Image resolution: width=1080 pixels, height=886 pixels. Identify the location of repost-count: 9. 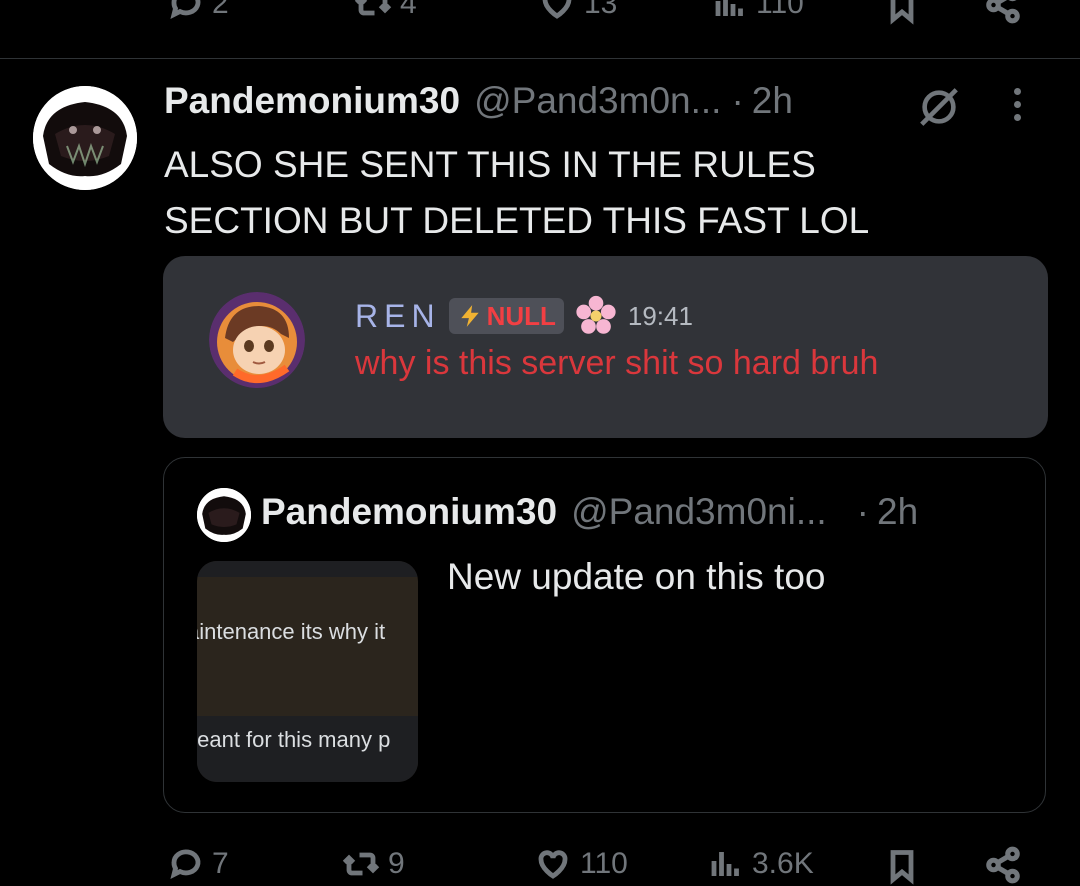
(396, 863).